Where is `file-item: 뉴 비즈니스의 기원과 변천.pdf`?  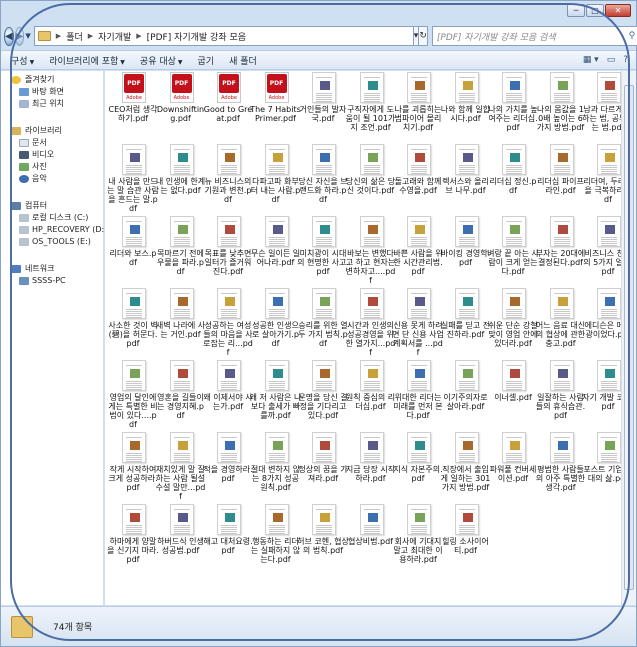 file-item: 뉴 비즈니스의 기원과 변천.pdf is located at coordinates (228, 180).